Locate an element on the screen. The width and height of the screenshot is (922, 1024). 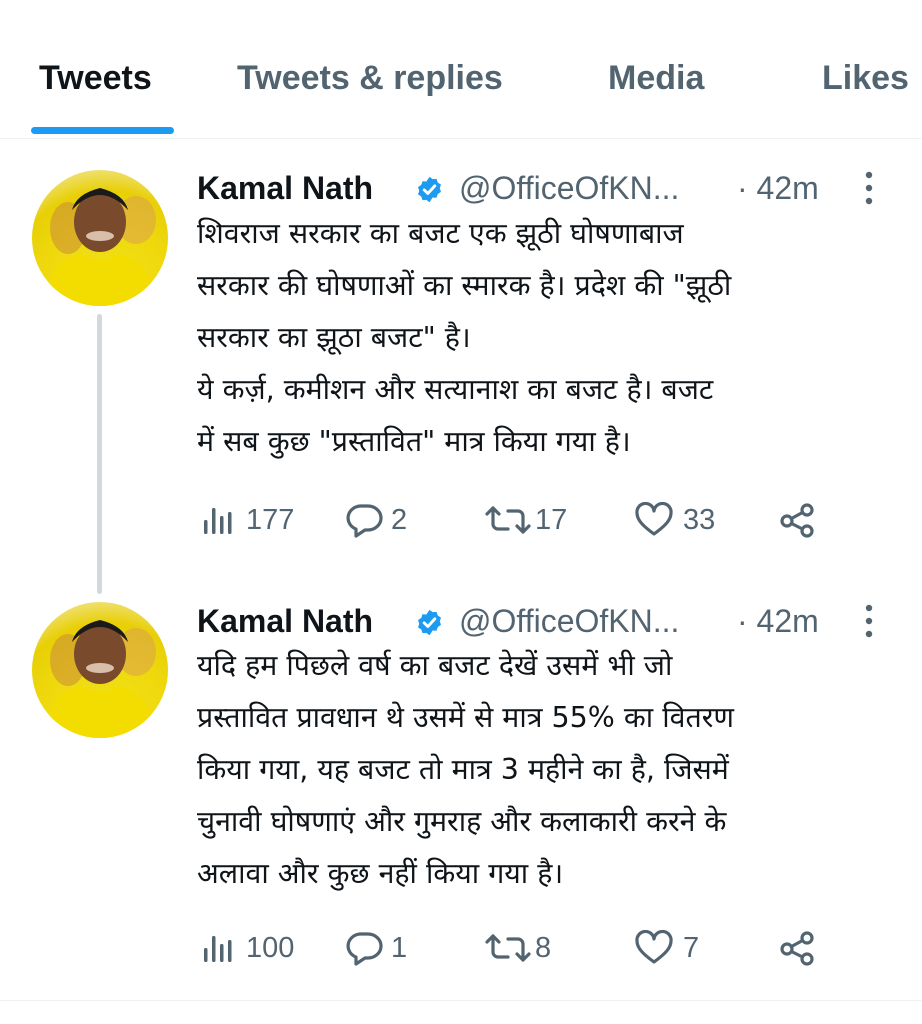
tab-likes: Likes is located at coordinates (865, 78).